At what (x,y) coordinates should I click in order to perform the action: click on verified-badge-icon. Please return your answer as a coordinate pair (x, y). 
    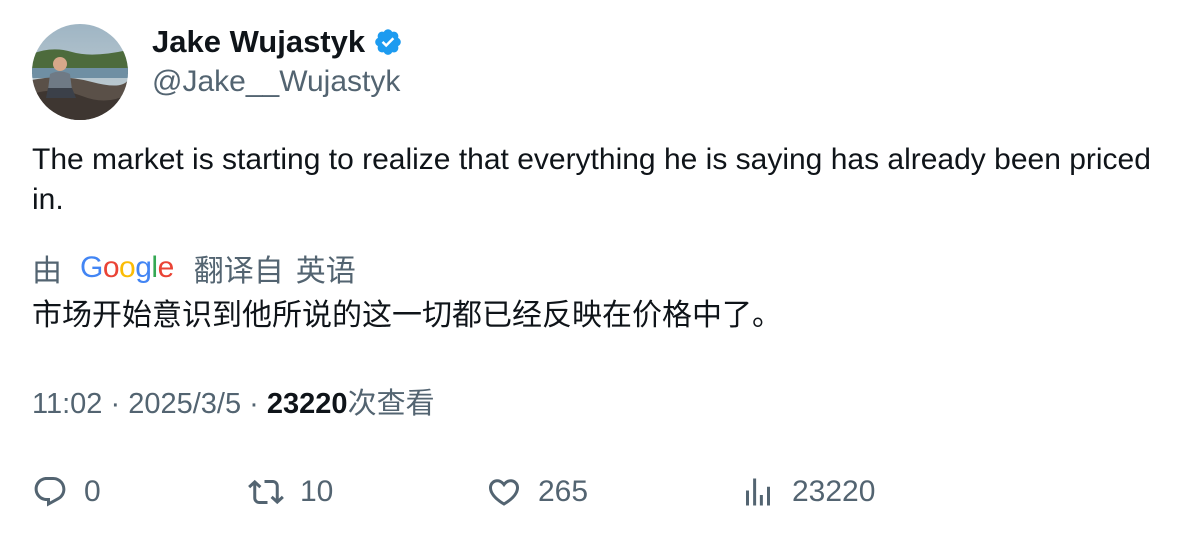
    Looking at the image, I should click on (388, 42).